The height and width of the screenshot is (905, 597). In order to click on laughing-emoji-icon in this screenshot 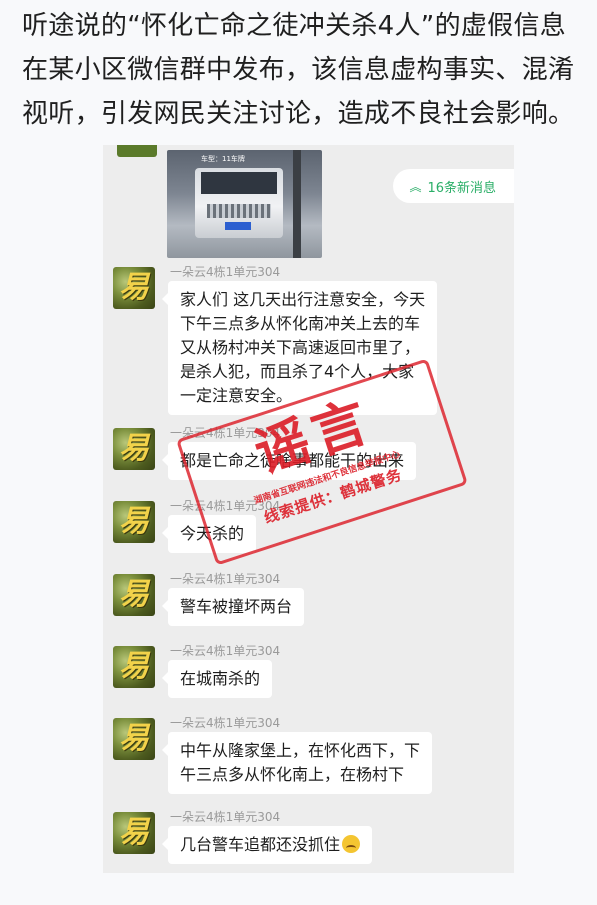, I will do `click(351, 844)`.